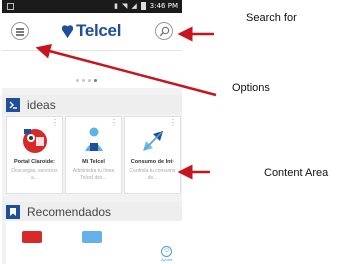 This screenshot has height=264, width=344. Describe the element at coordinates (271, 18) in the screenshot. I see `annotation-search: Search for` at that location.